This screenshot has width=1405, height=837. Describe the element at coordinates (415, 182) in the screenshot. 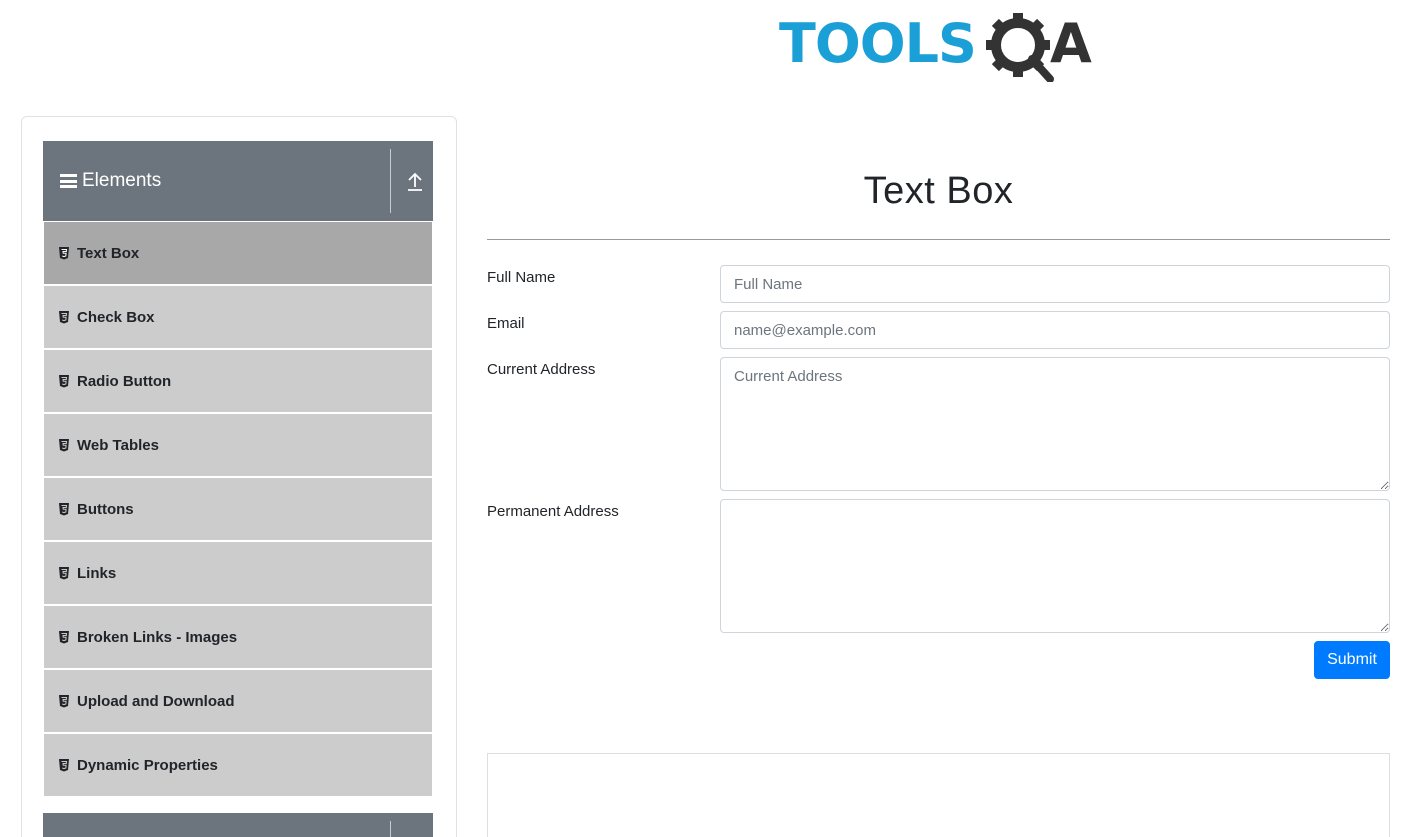

I see `collapse-arrow-icon` at that location.